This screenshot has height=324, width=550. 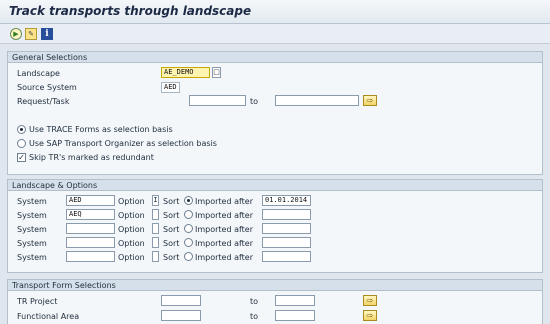 I want to click on info-icon: i, so click(x=47, y=34).